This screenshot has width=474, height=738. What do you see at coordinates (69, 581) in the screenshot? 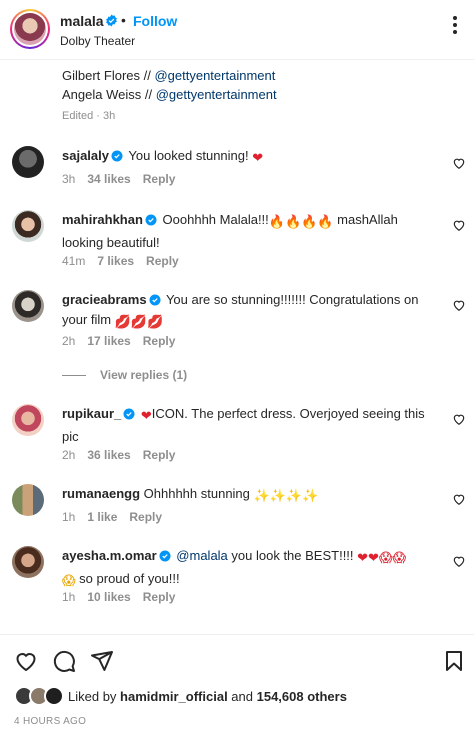
I see `scream-emoji: 😱` at bounding box center [69, 581].